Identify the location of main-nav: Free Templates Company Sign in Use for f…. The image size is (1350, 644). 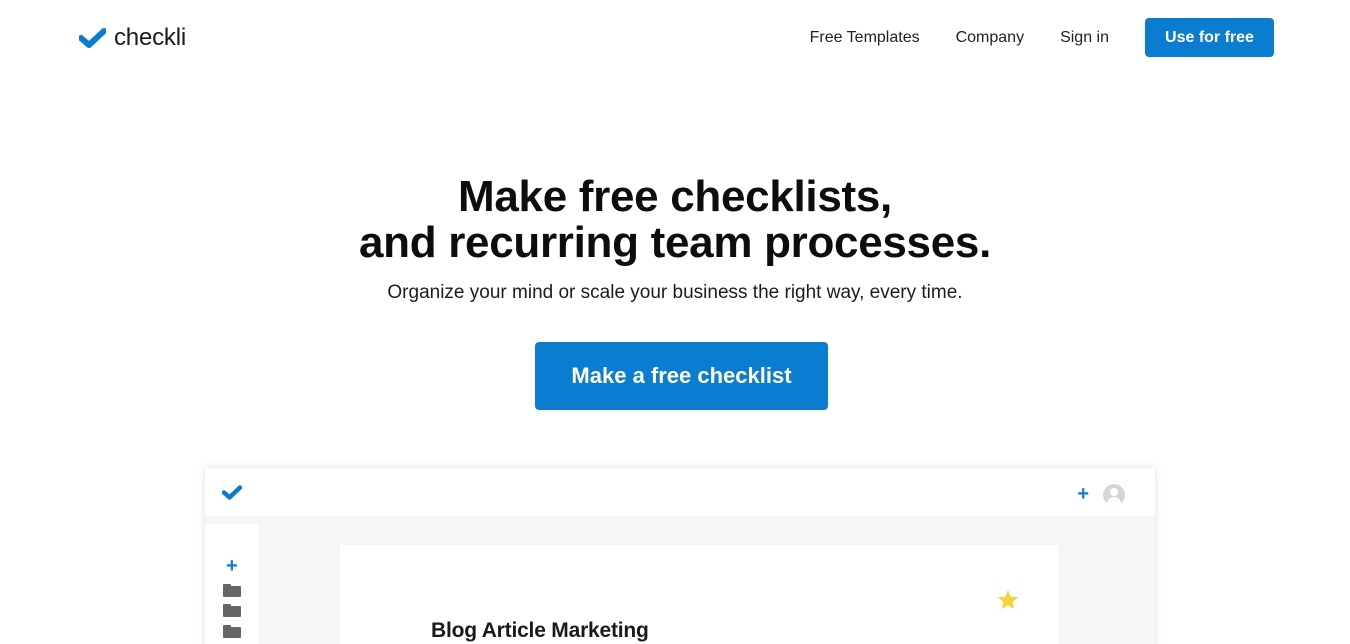
(1042, 37).